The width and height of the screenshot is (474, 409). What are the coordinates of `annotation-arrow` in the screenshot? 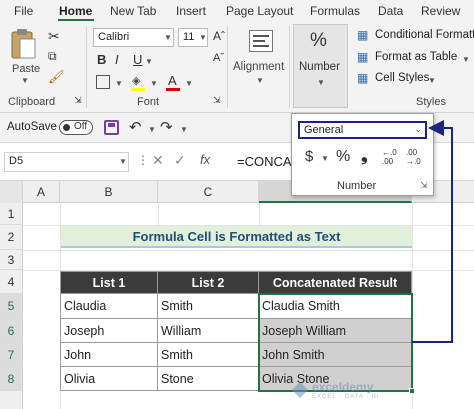 It's located at (432, 231).